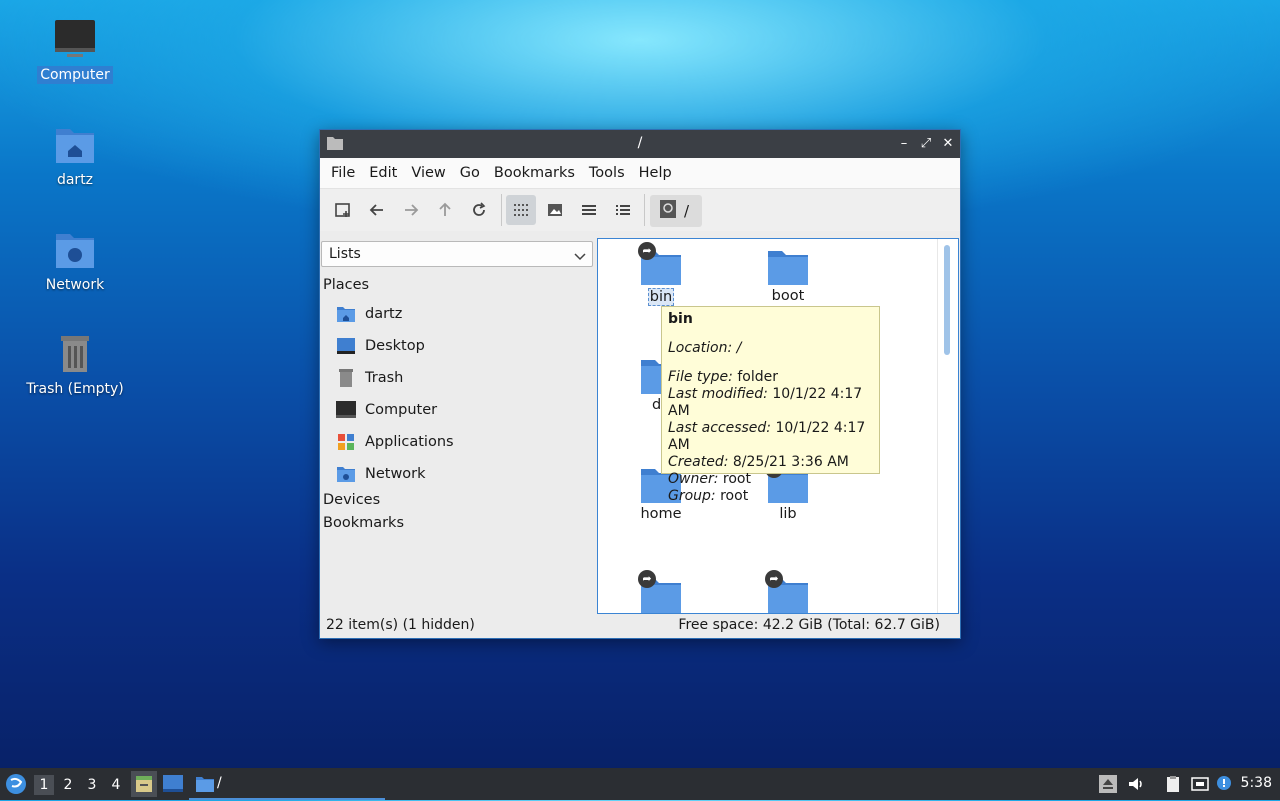 This screenshot has width=1280, height=801. Describe the element at coordinates (377, 210) in the screenshot. I see `back-button` at that location.